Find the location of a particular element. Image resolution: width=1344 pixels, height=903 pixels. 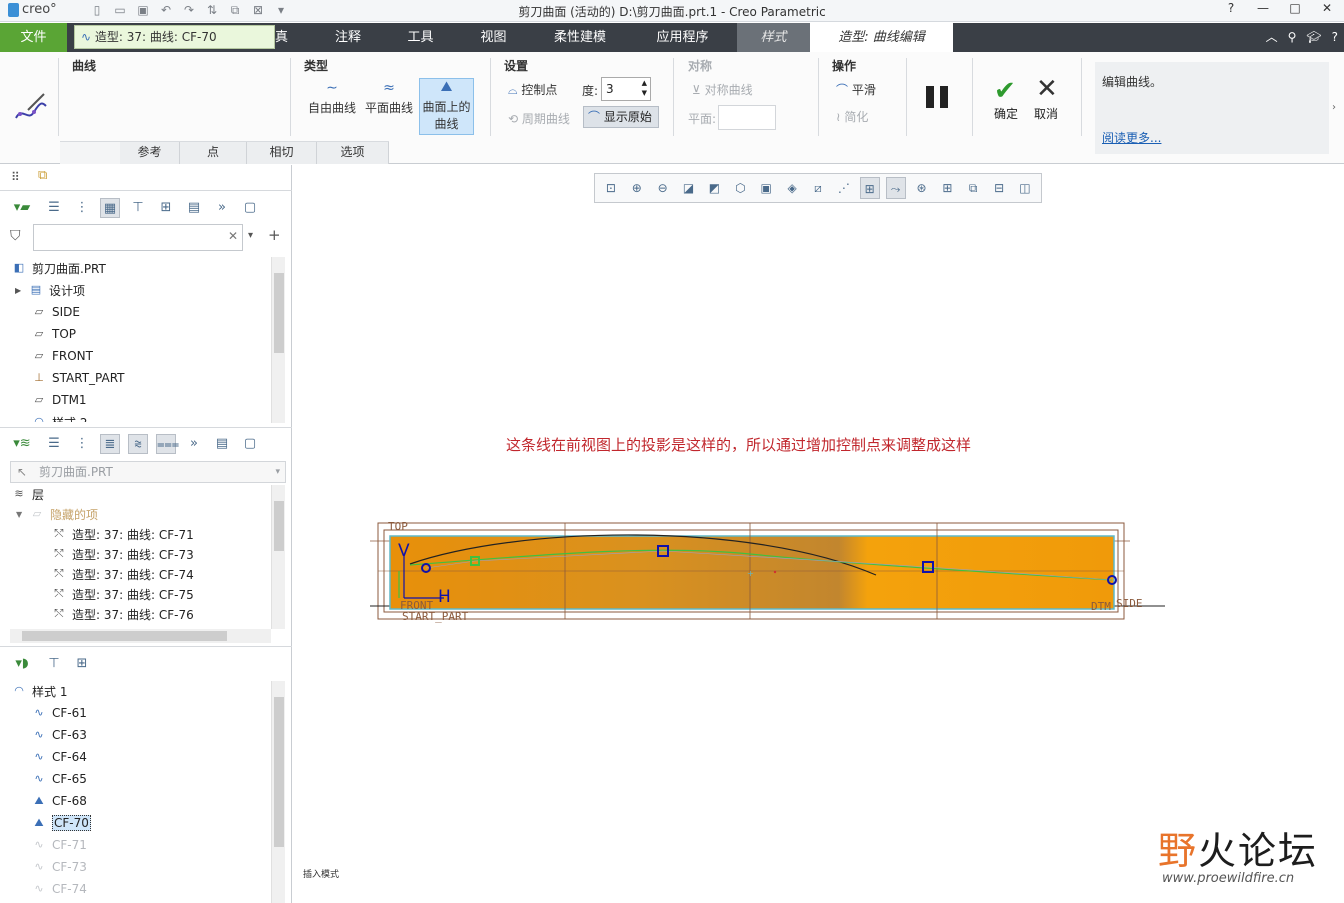

layer-item: ⤲ 造型: 37: 曲线: CF-76 is located at coordinates (123, 614).